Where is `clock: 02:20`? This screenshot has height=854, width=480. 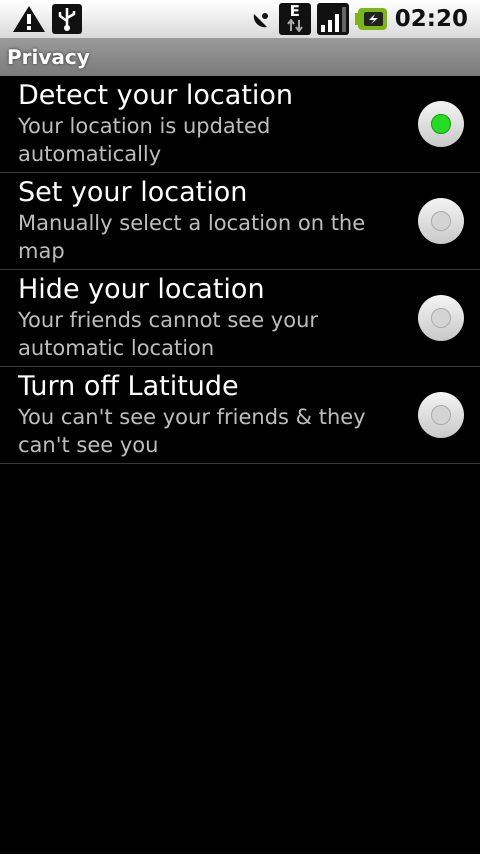
clock: 02:20 is located at coordinates (431, 19).